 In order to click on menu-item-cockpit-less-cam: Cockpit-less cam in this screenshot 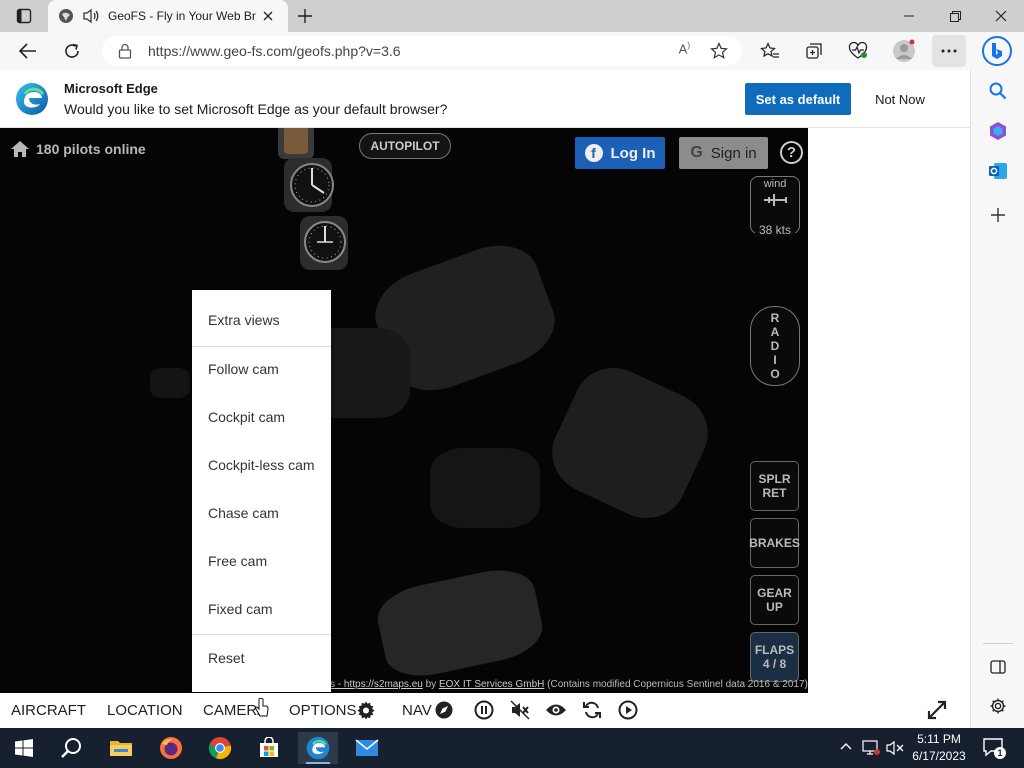, I will do `click(261, 465)`.